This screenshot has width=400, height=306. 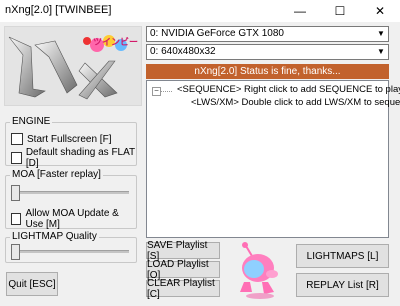 What do you see at coordinates (342, 285) in the screenshot?
I see `replay-list-button: REPLAY List [R]` at bounding box center [342, 285].